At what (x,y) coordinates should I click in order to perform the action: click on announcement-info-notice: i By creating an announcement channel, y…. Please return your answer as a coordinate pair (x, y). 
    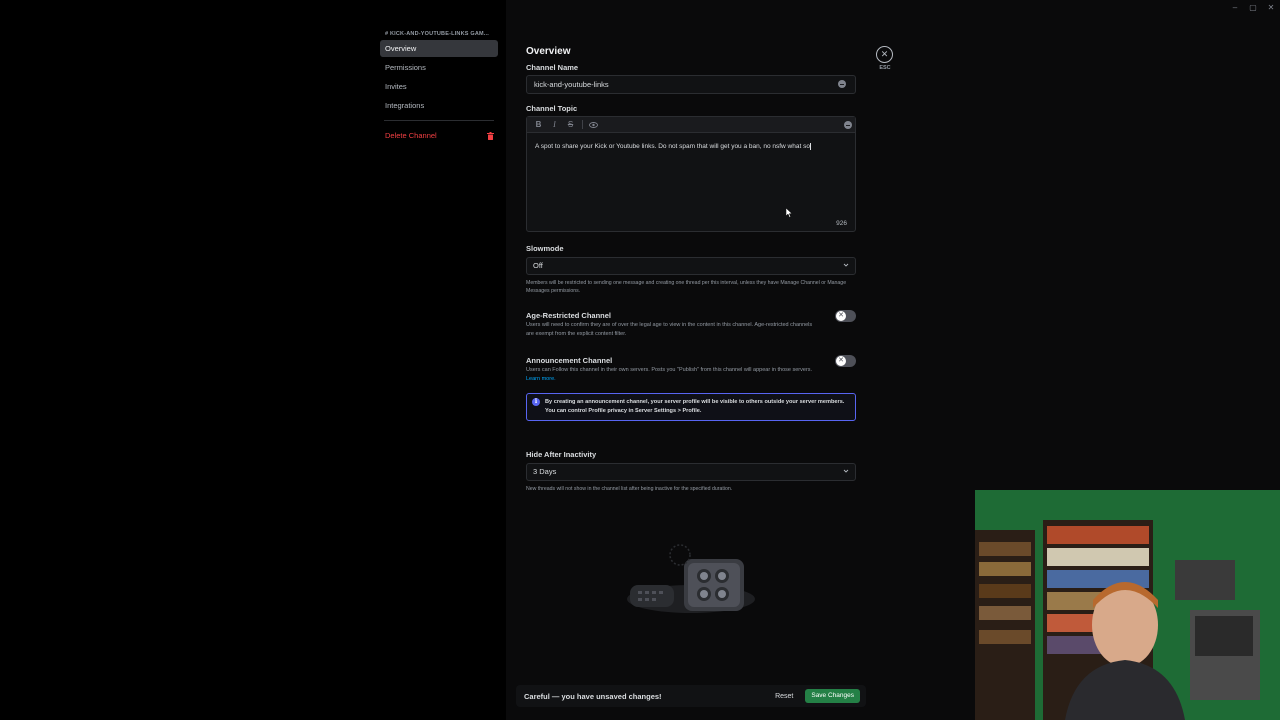
    Looking at the image, I should click on (691, 407).